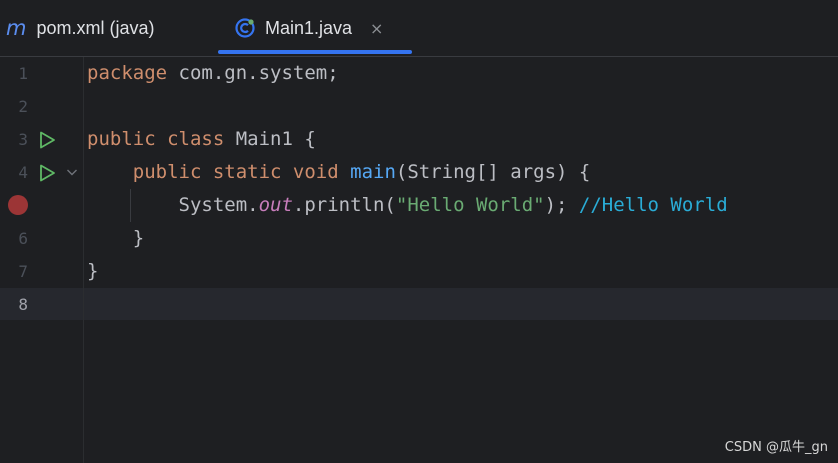 The image size is (838, 463). I want to click on tab-label: Main1.java, so click(309, 27).